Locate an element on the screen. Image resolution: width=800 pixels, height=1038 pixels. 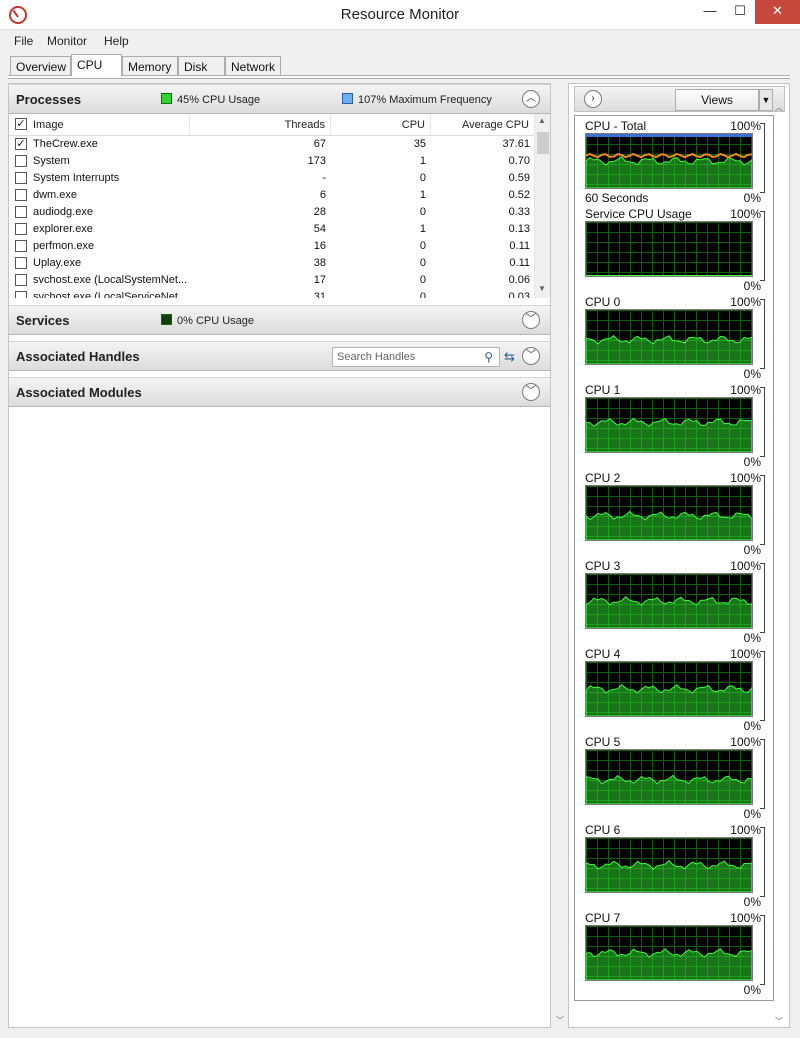
search-icon: ⚲ is located at coordinates (488, 357).